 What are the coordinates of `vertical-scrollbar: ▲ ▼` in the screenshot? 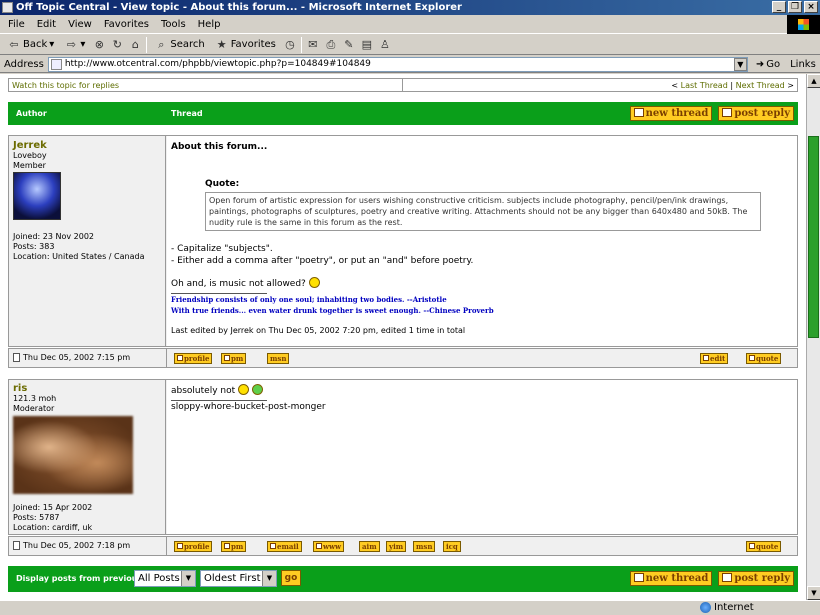 It's located at (813, 337).